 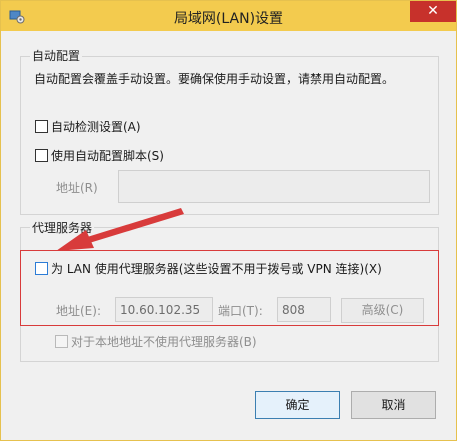 I want to click on use-proxy-checkbox, so click(x=41, y=268).